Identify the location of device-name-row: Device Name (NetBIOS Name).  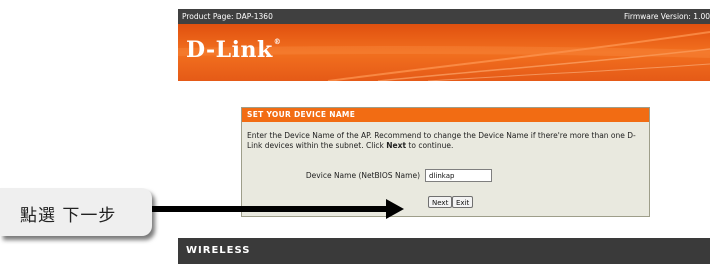
(445, 176).